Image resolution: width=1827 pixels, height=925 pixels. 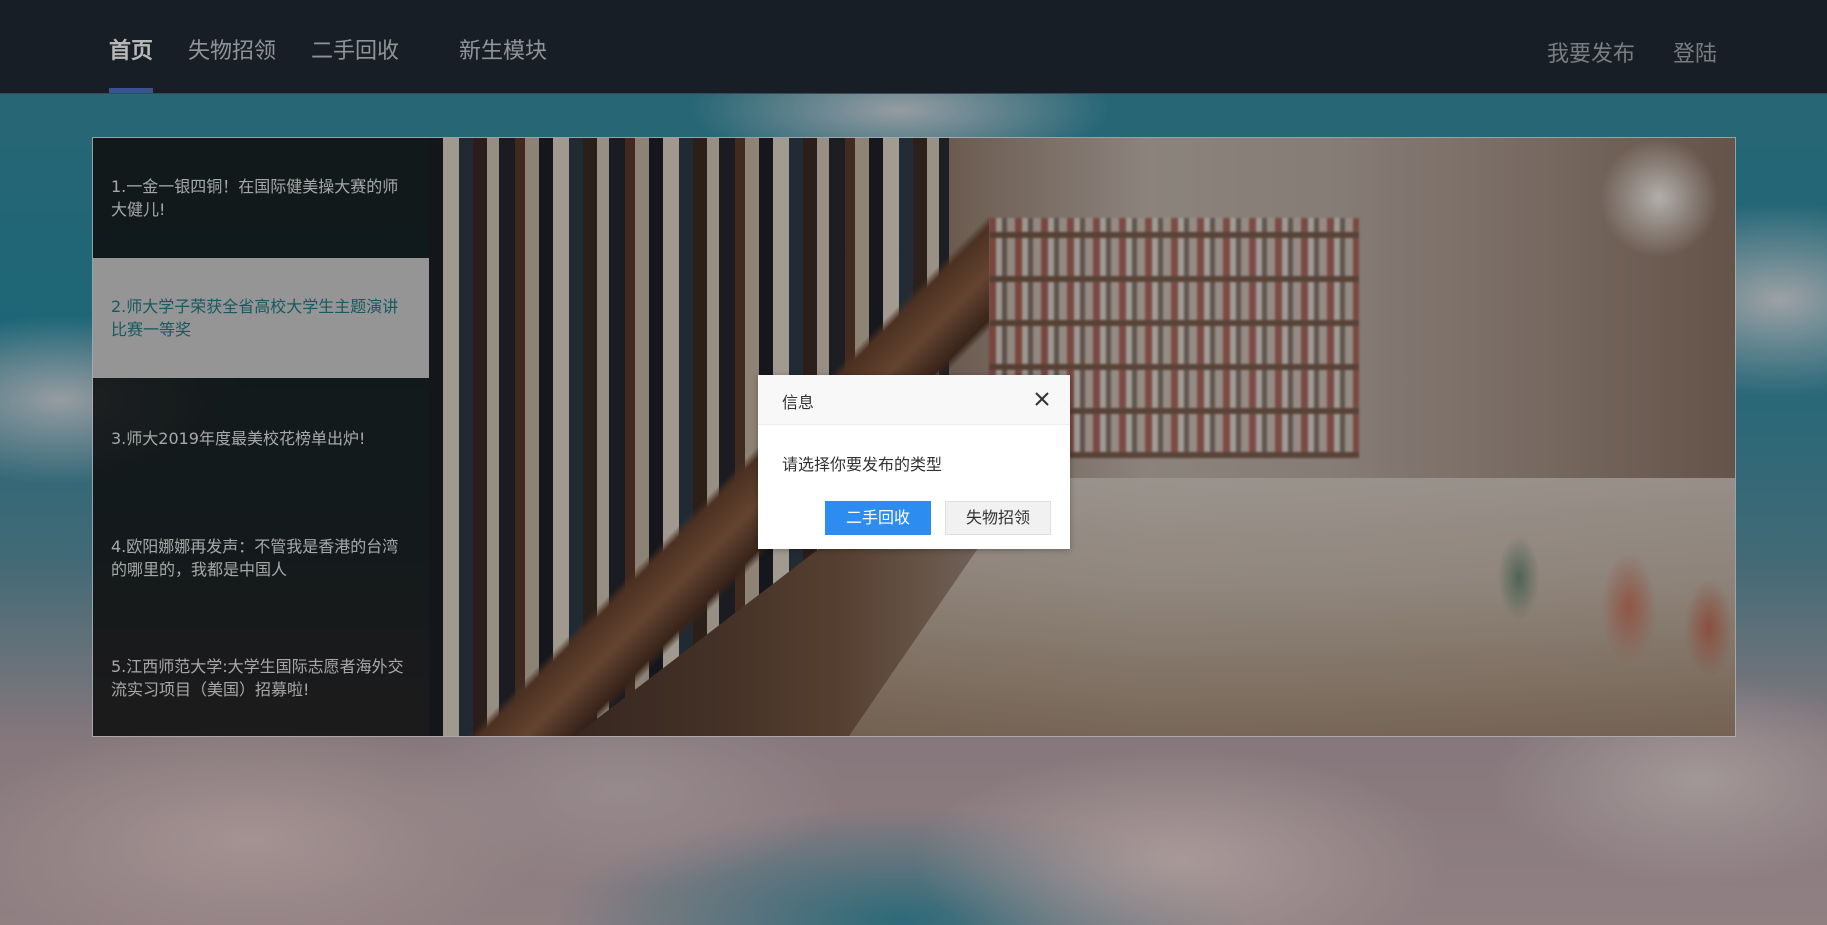 I want to click on close-icon, so click(x=1042, y=399).